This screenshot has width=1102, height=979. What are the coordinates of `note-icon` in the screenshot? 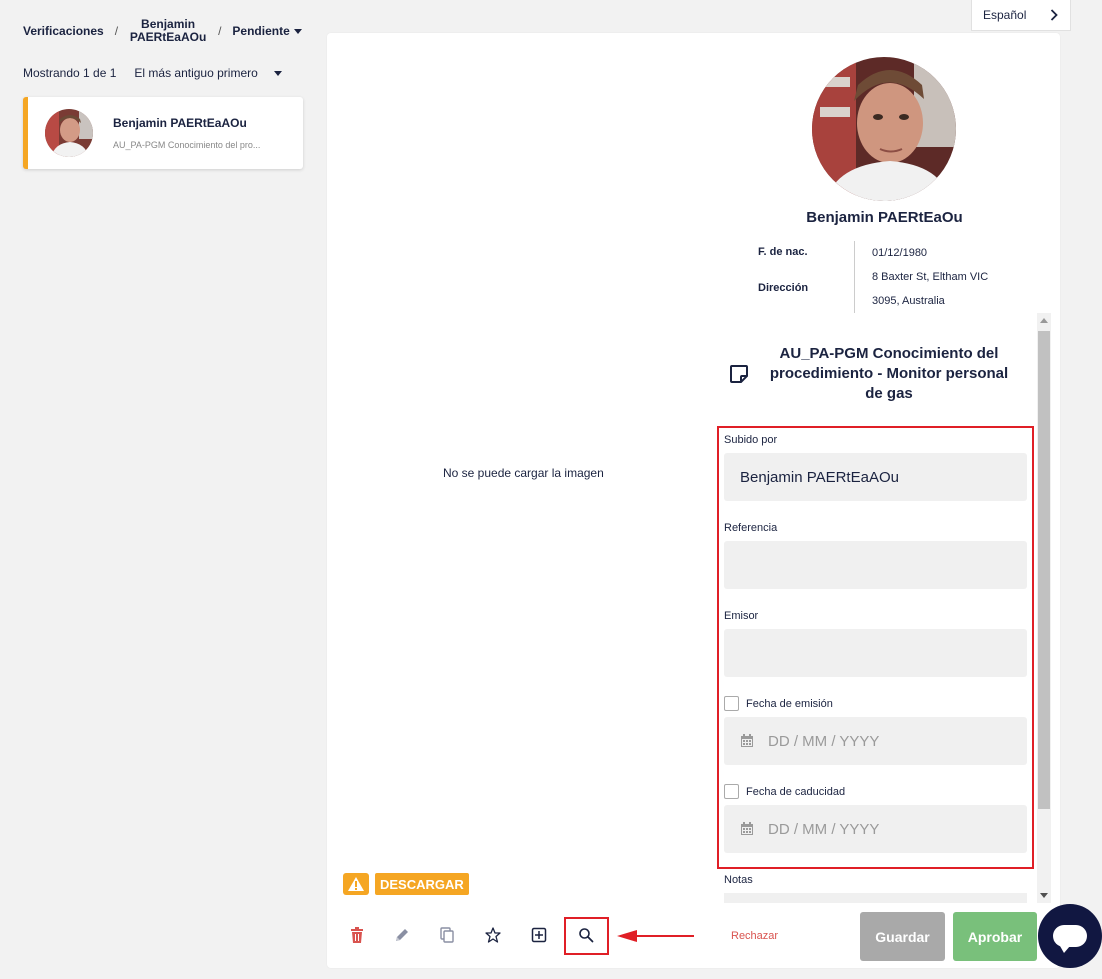 It's located at (739, 374).